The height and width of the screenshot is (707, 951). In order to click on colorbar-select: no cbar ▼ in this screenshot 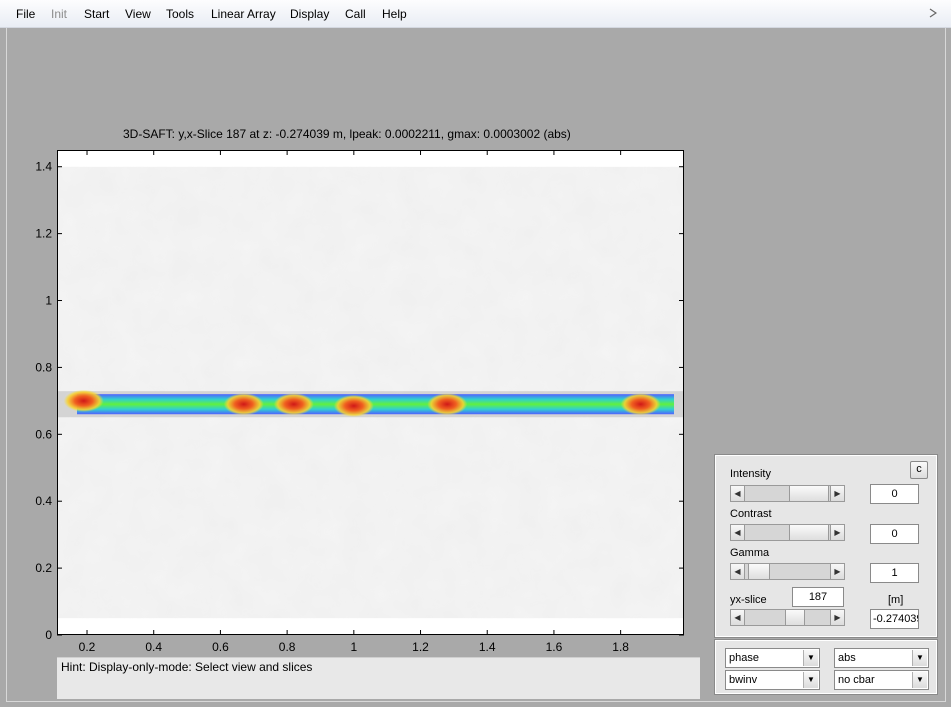, I will do `click(881, 680)`.